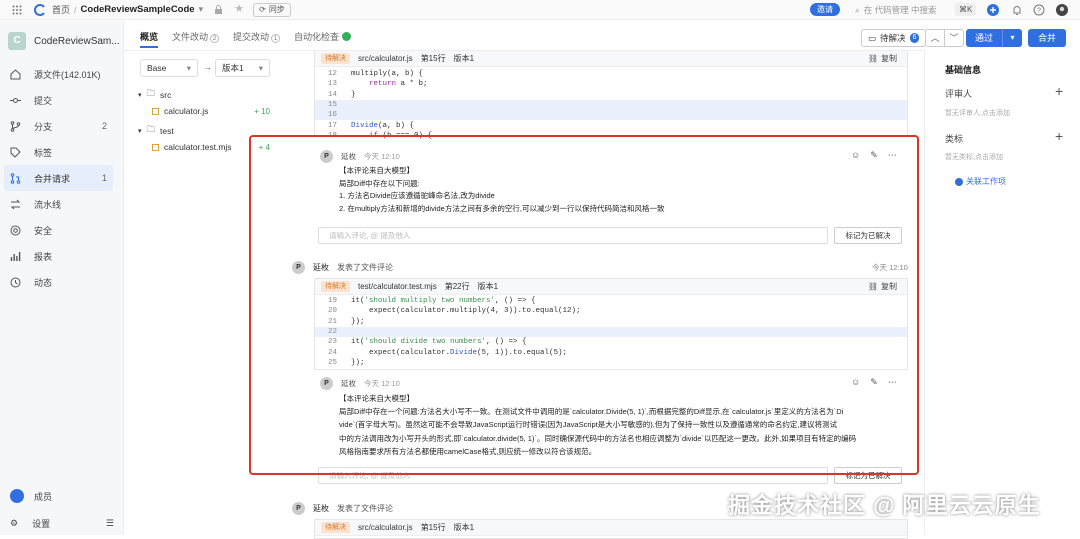 Image resolution: width=1080 pixels, height=539 pixels. Describe the element at coordinates (984, 38) in the screenshot. I see `approve-button: 通过` at that location.